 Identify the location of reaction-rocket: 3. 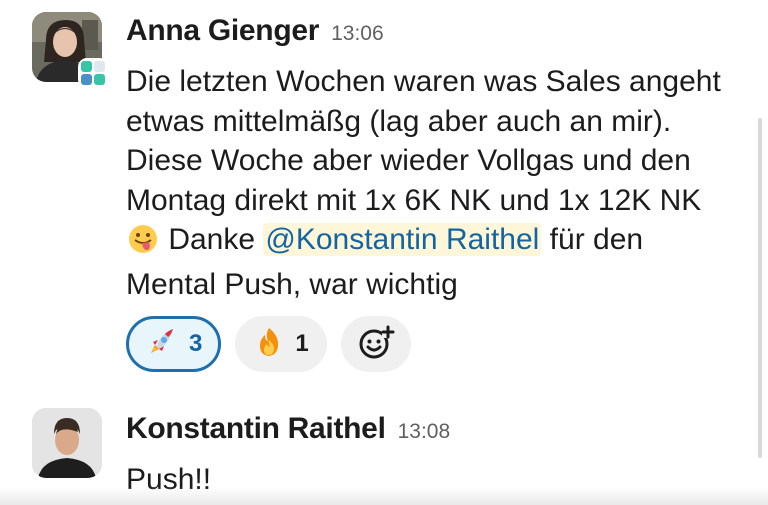
(174, 344).